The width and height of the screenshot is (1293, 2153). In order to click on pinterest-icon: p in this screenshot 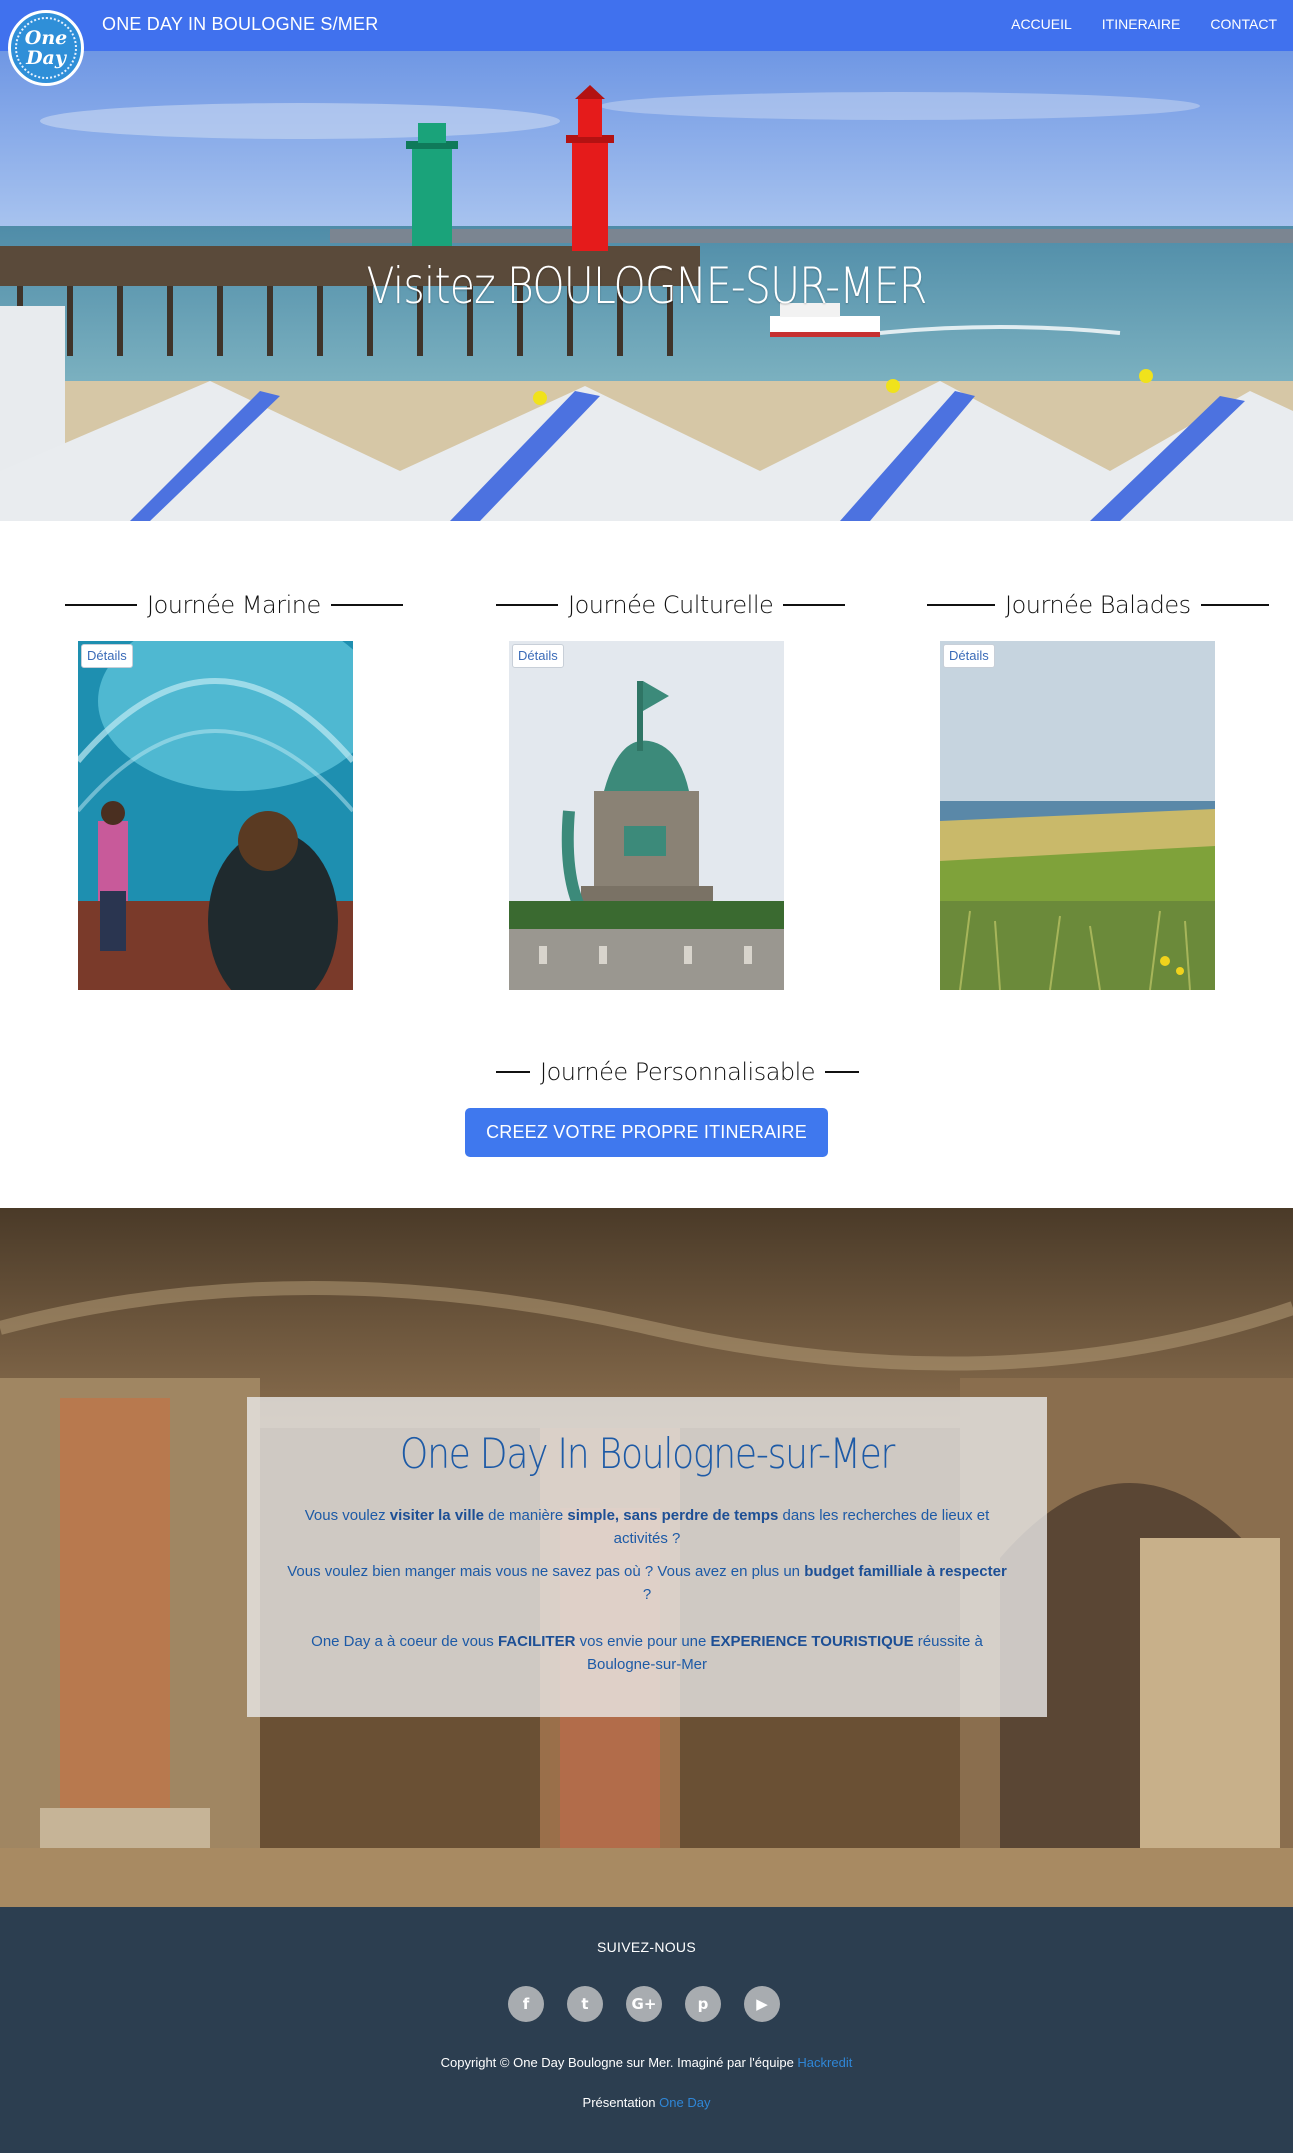, I will do `click(703, 2004)`.